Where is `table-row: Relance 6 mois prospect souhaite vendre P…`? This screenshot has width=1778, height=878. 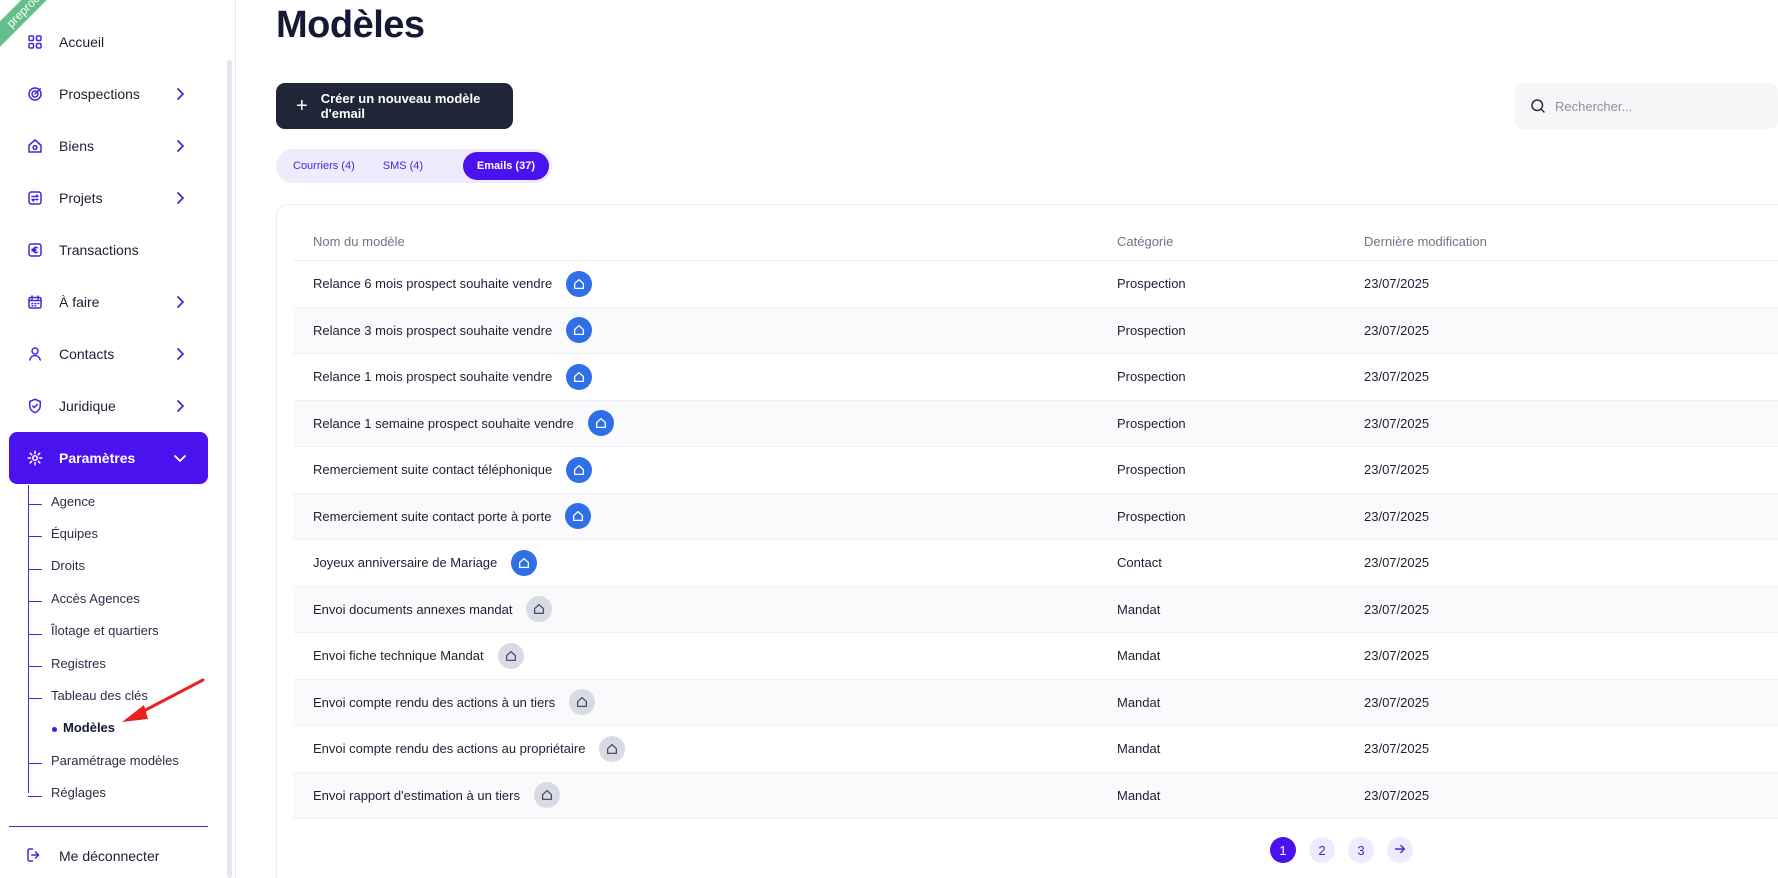
table-row: Relance 6 mois prospect souhaite vendre P… is located at coordinates (1035, 284).